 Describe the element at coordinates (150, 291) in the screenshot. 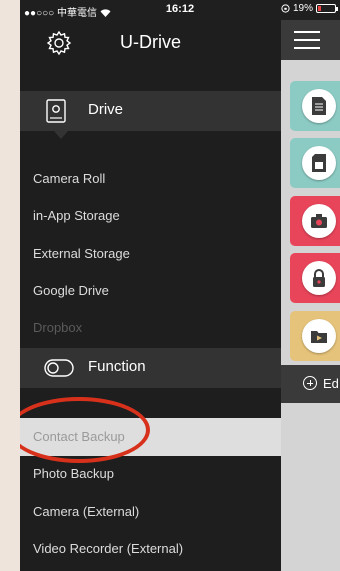

I see `menu-item-google-drive: Google Drive` at that location.